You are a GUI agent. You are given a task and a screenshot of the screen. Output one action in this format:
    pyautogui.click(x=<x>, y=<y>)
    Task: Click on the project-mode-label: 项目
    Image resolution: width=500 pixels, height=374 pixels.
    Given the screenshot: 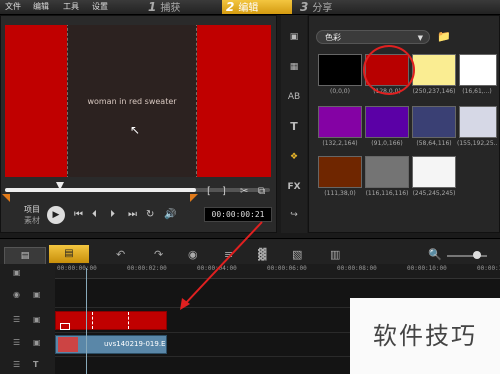 What is the action you would take?
    pyautogui.click(x=32, y=209)
    